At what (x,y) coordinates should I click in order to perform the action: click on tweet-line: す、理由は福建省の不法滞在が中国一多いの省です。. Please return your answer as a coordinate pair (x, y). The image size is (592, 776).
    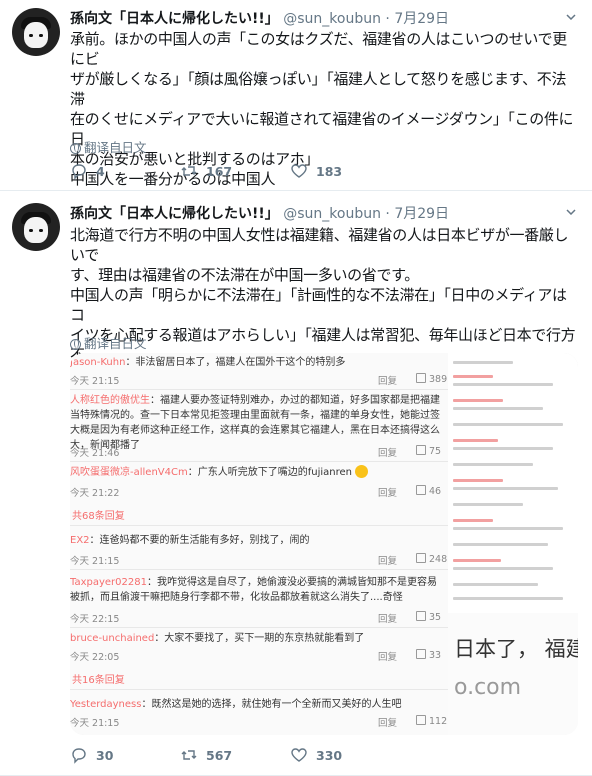
    Looking at the image, I should click on (244, 275).